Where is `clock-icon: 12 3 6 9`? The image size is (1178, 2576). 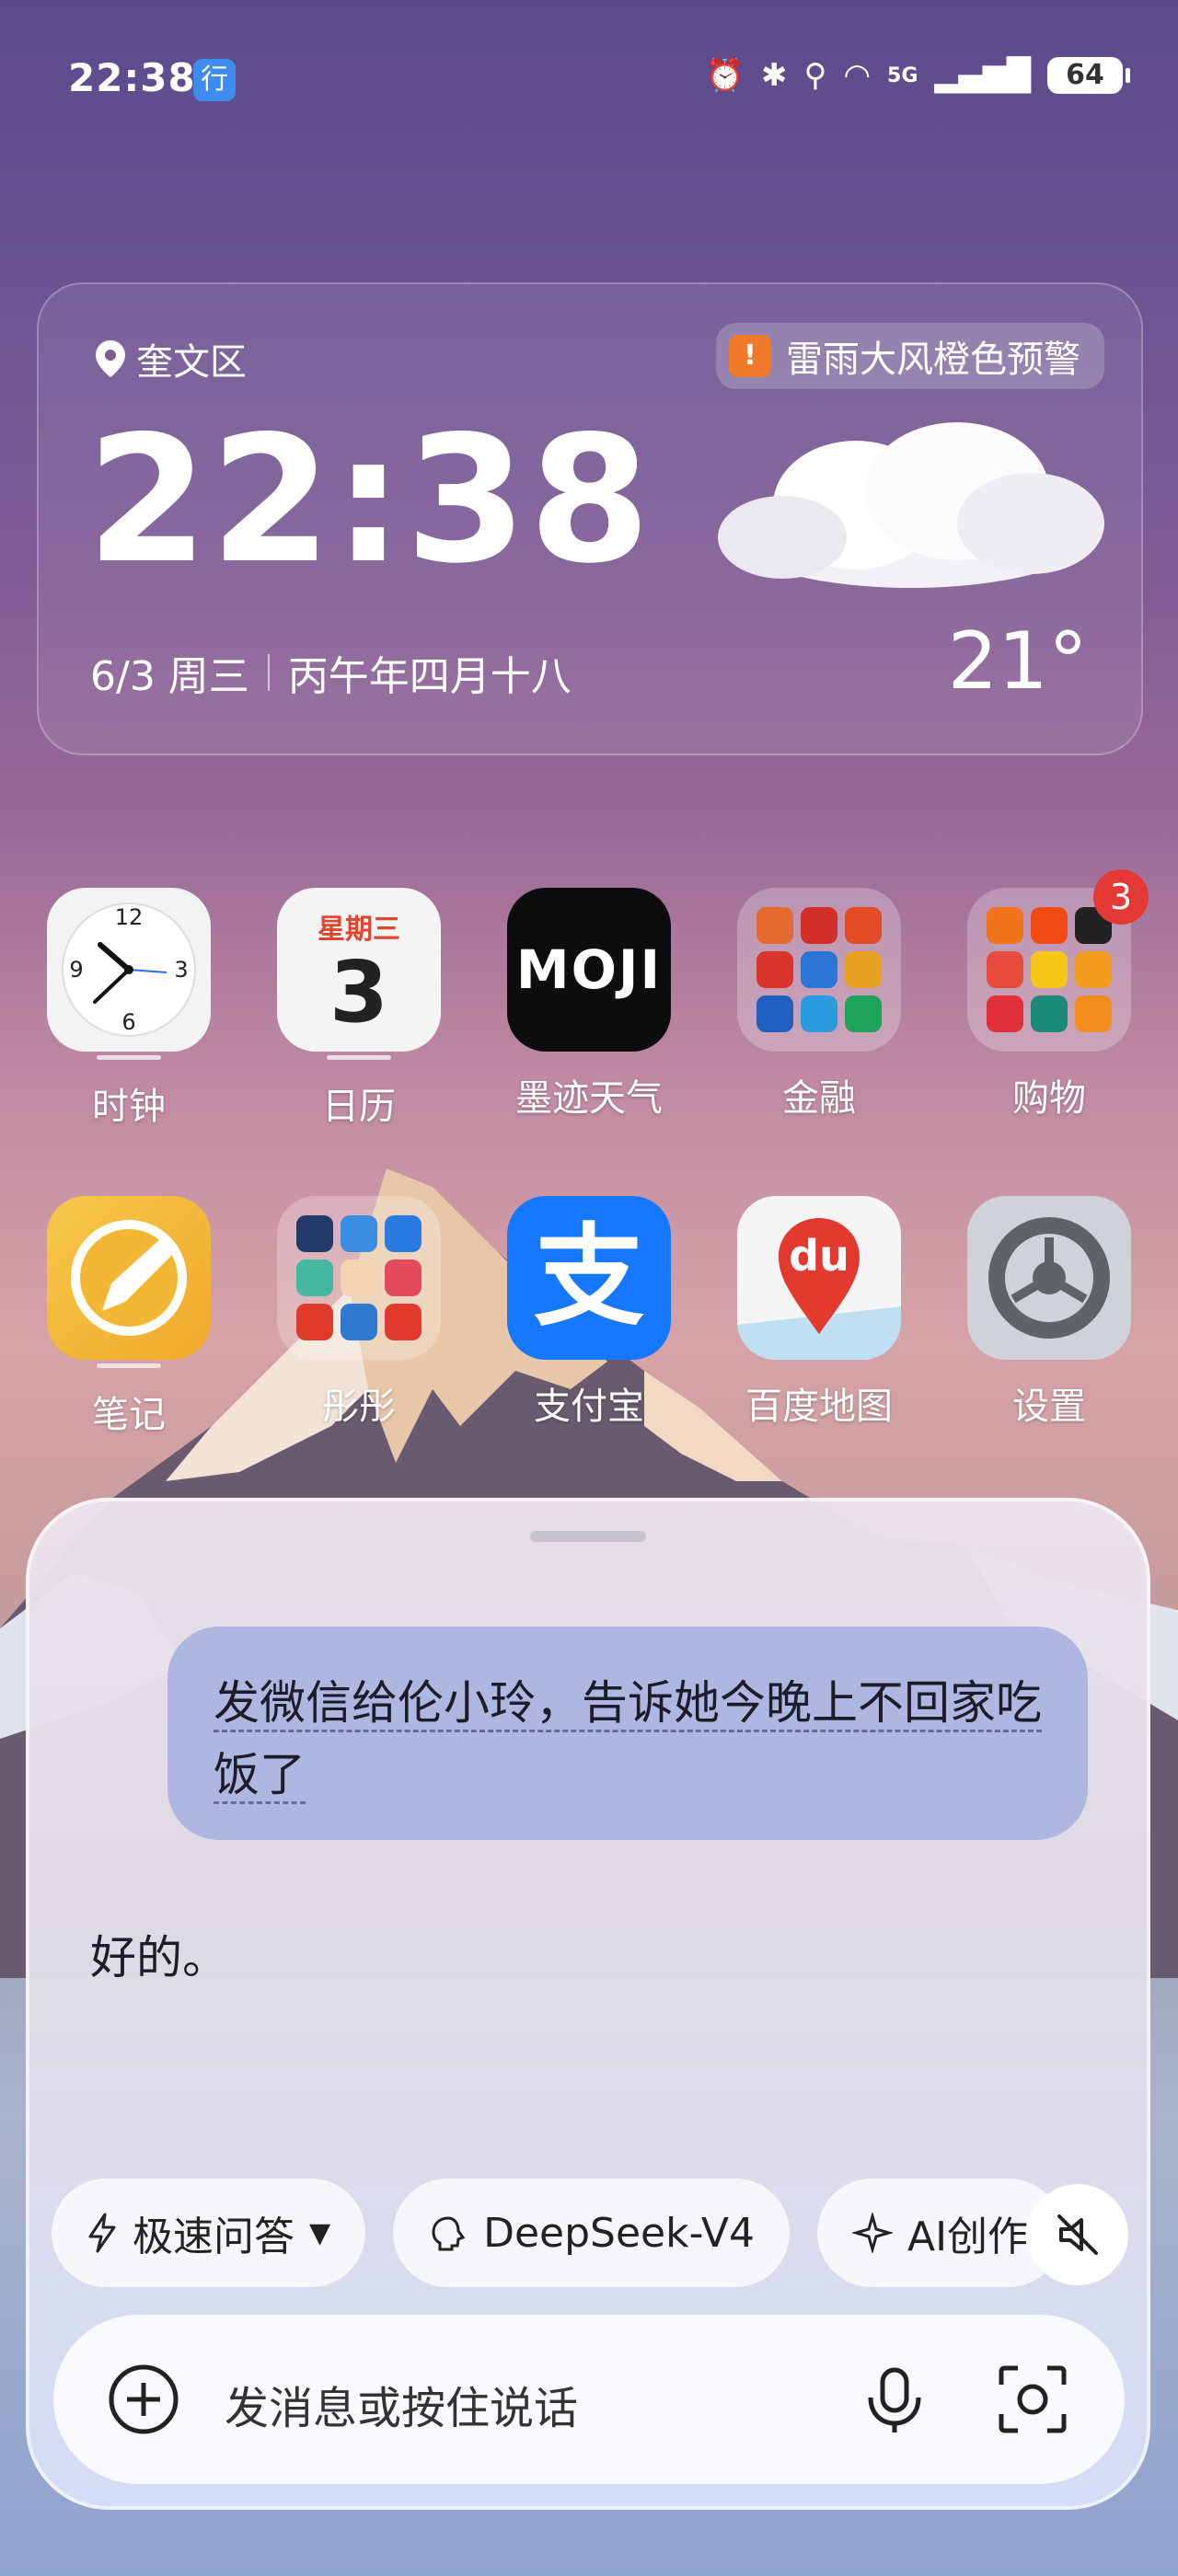
clock-icon: 12 3 6 9 is located at coordinates (129, 970).